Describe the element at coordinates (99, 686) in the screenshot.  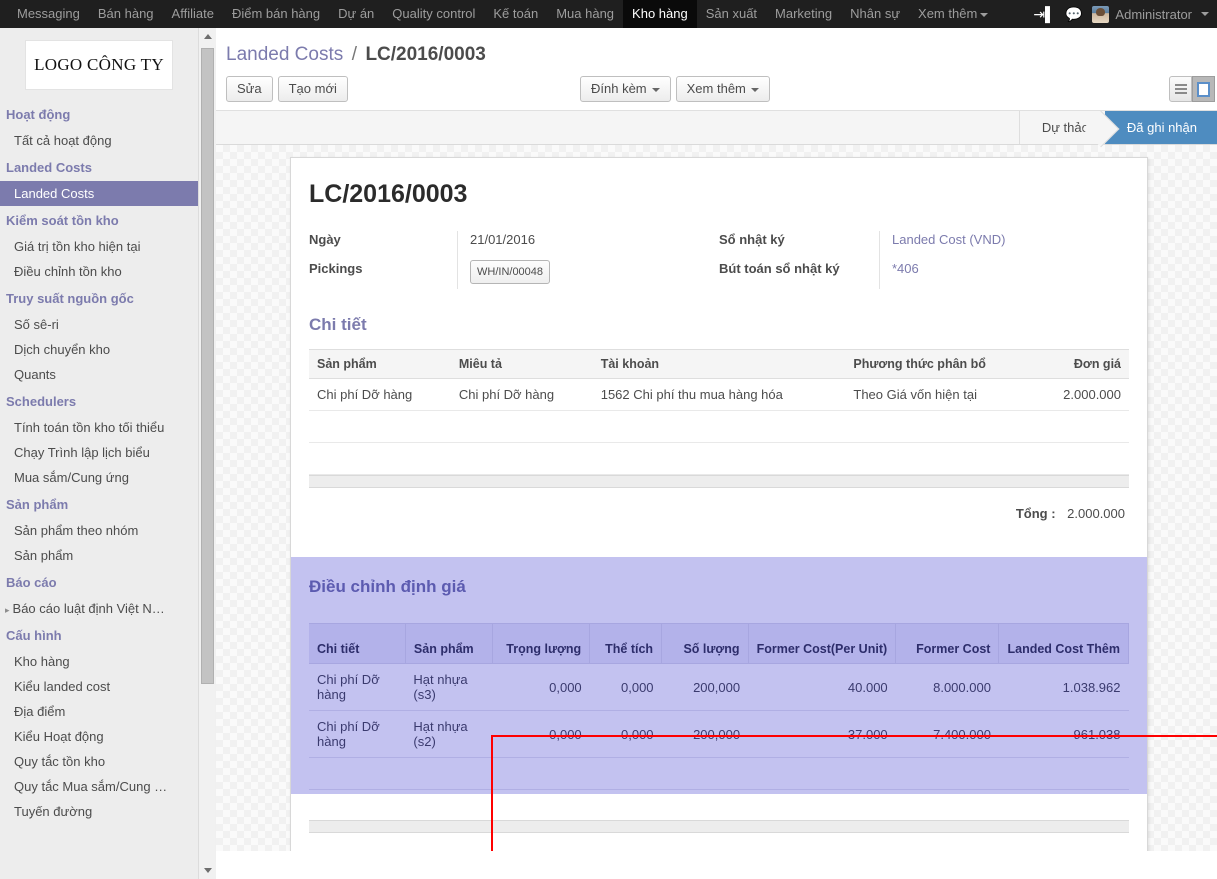
I see `sidebar-item-7-1: Kiểu landed cost` at that location.